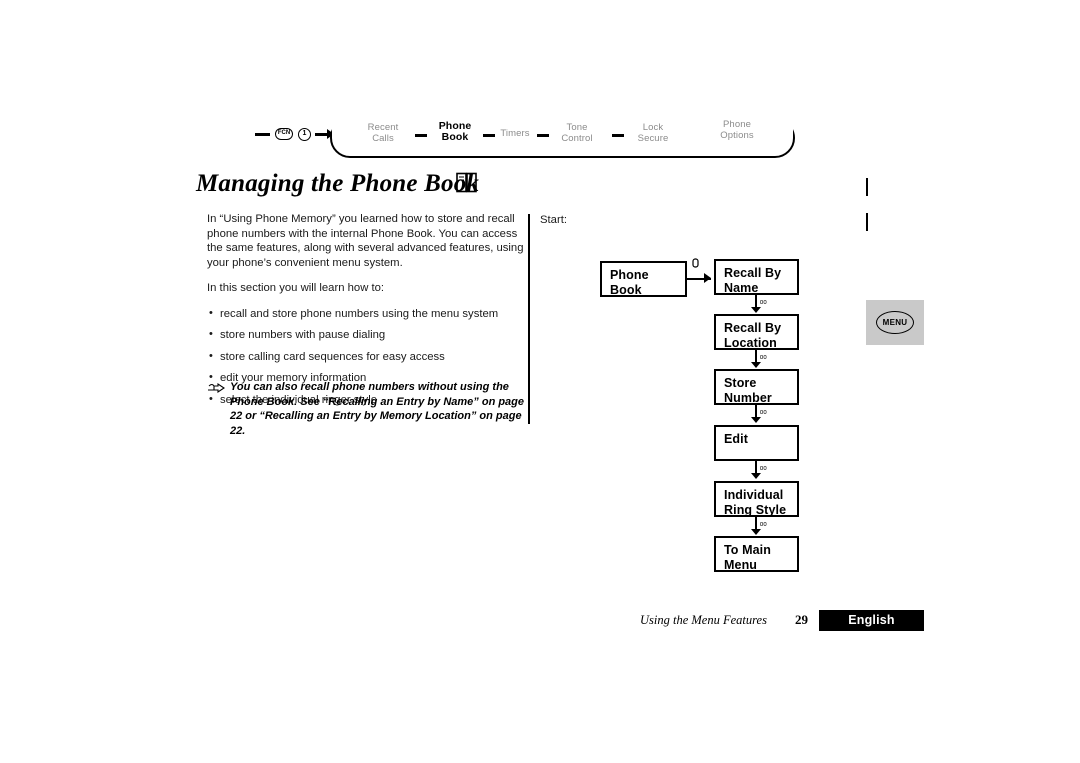 Image resolution: width=1080 pixels, height=763 pixels. I want to click on flow-box-line2: Number, so click(748, 398).